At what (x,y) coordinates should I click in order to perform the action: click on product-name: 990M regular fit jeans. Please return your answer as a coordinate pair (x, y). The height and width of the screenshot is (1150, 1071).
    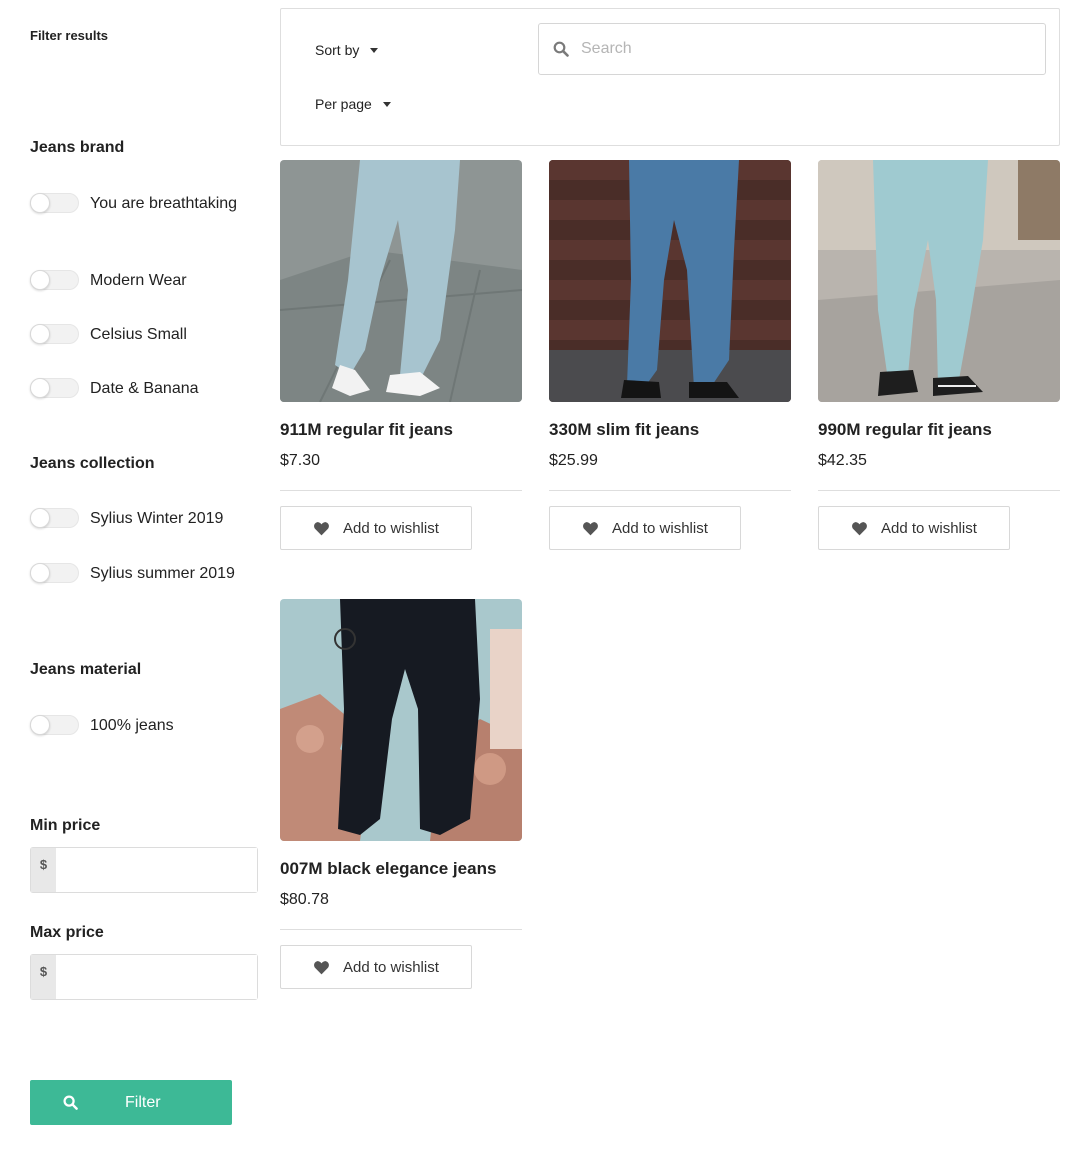
    Looking at the image, I should click on (905, 430).